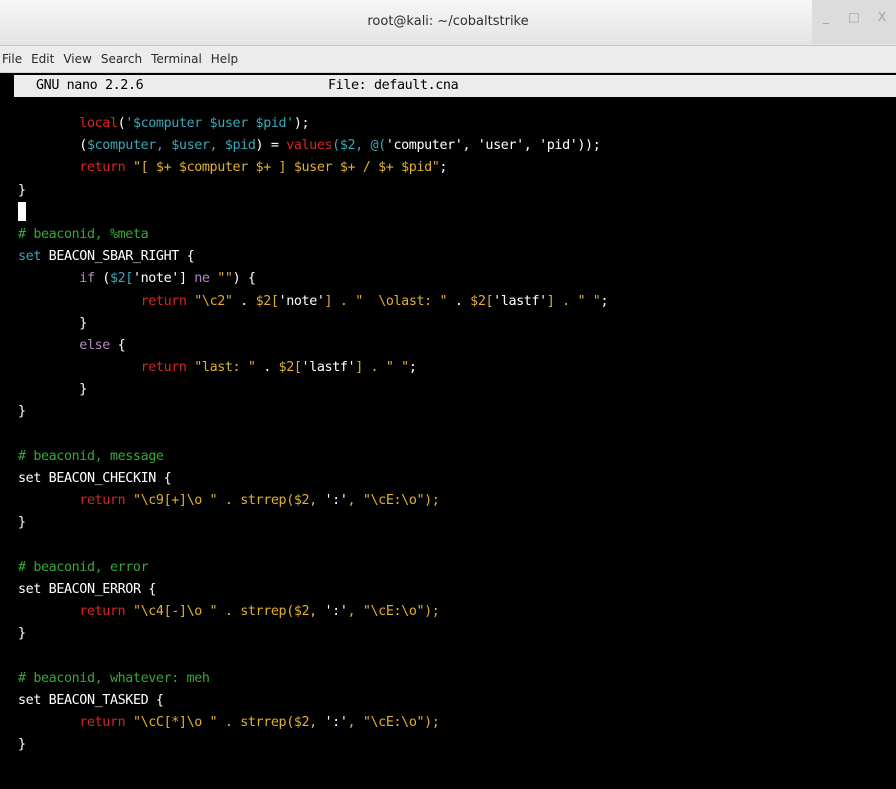 Image resolution: width=896 pixels, height=789 pixels. I want to click on nano-version: GNU nano 2.2.6, so click(90, 85).